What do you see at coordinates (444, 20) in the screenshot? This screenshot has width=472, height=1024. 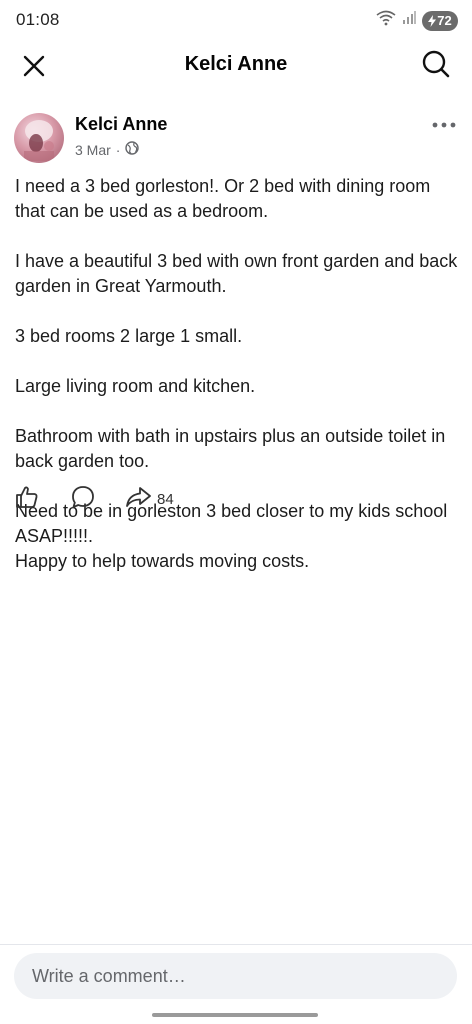 I see `battery-level: 72` at bounding box center [444, 20].